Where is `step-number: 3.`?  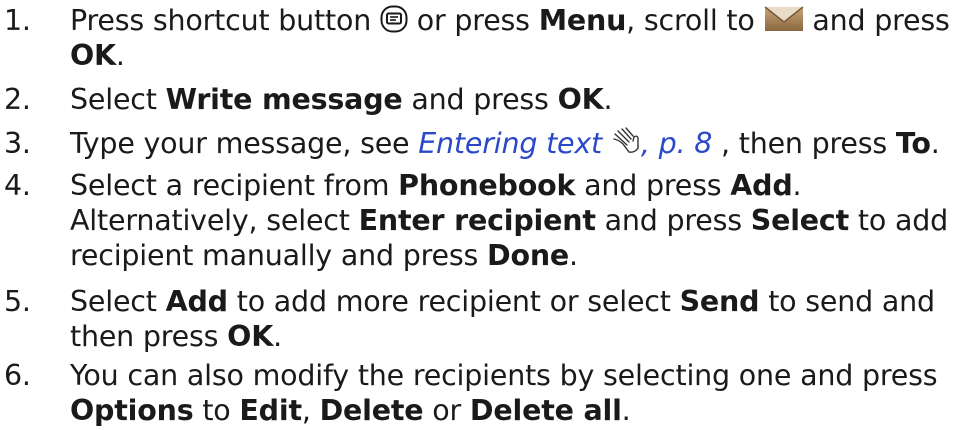
step-number: 3. is located at coordinates (17, 143).